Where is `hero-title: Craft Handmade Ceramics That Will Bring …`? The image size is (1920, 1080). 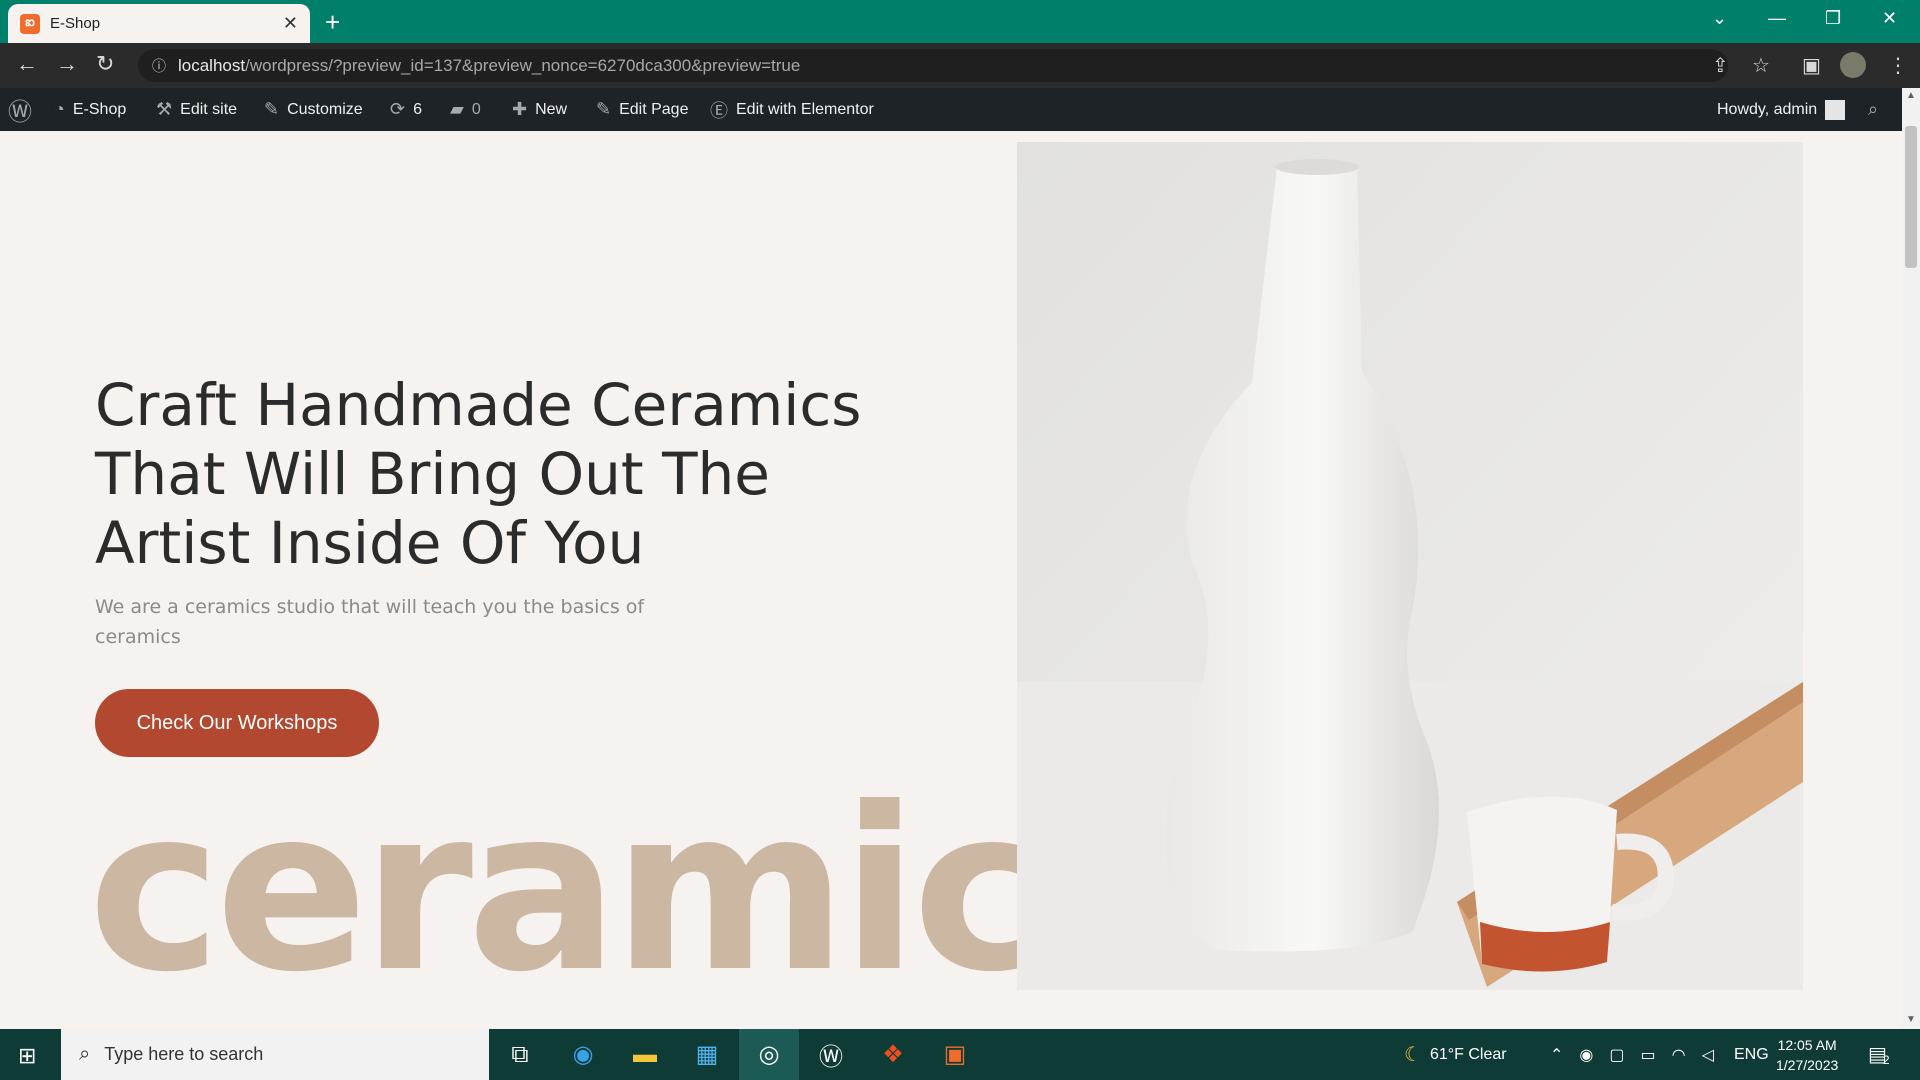 hero-title: Craft Handmade Ceramics That Will Bring … is located at coordinates (478, 474).